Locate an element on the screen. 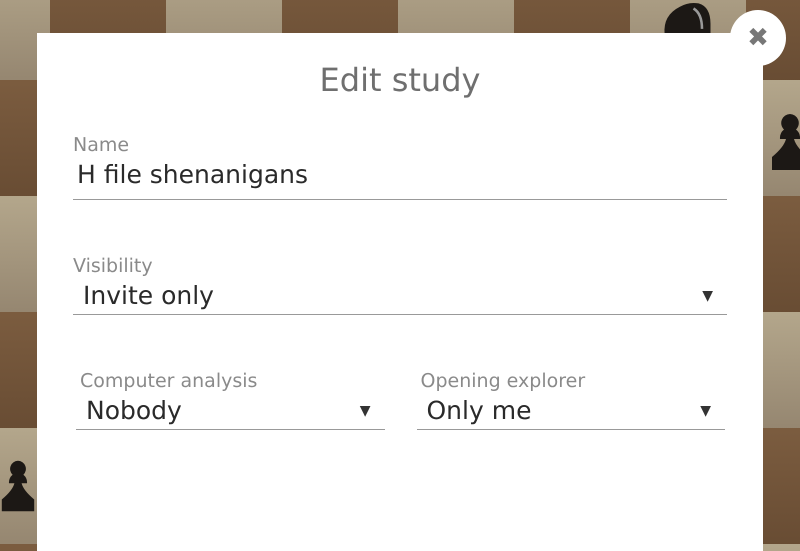 This screenshot has width=800, height=551. field-label: Name is located at coordinates (101, 145).